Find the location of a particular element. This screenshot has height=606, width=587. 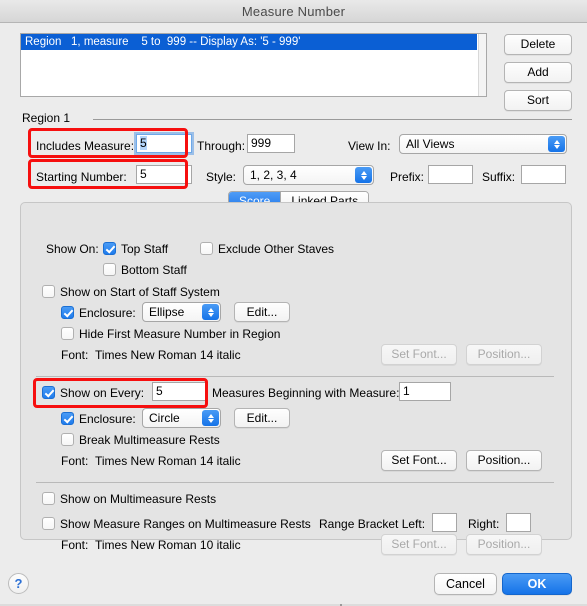

enclosure-start-value: Ellipse is located at coordinates (167, 312).